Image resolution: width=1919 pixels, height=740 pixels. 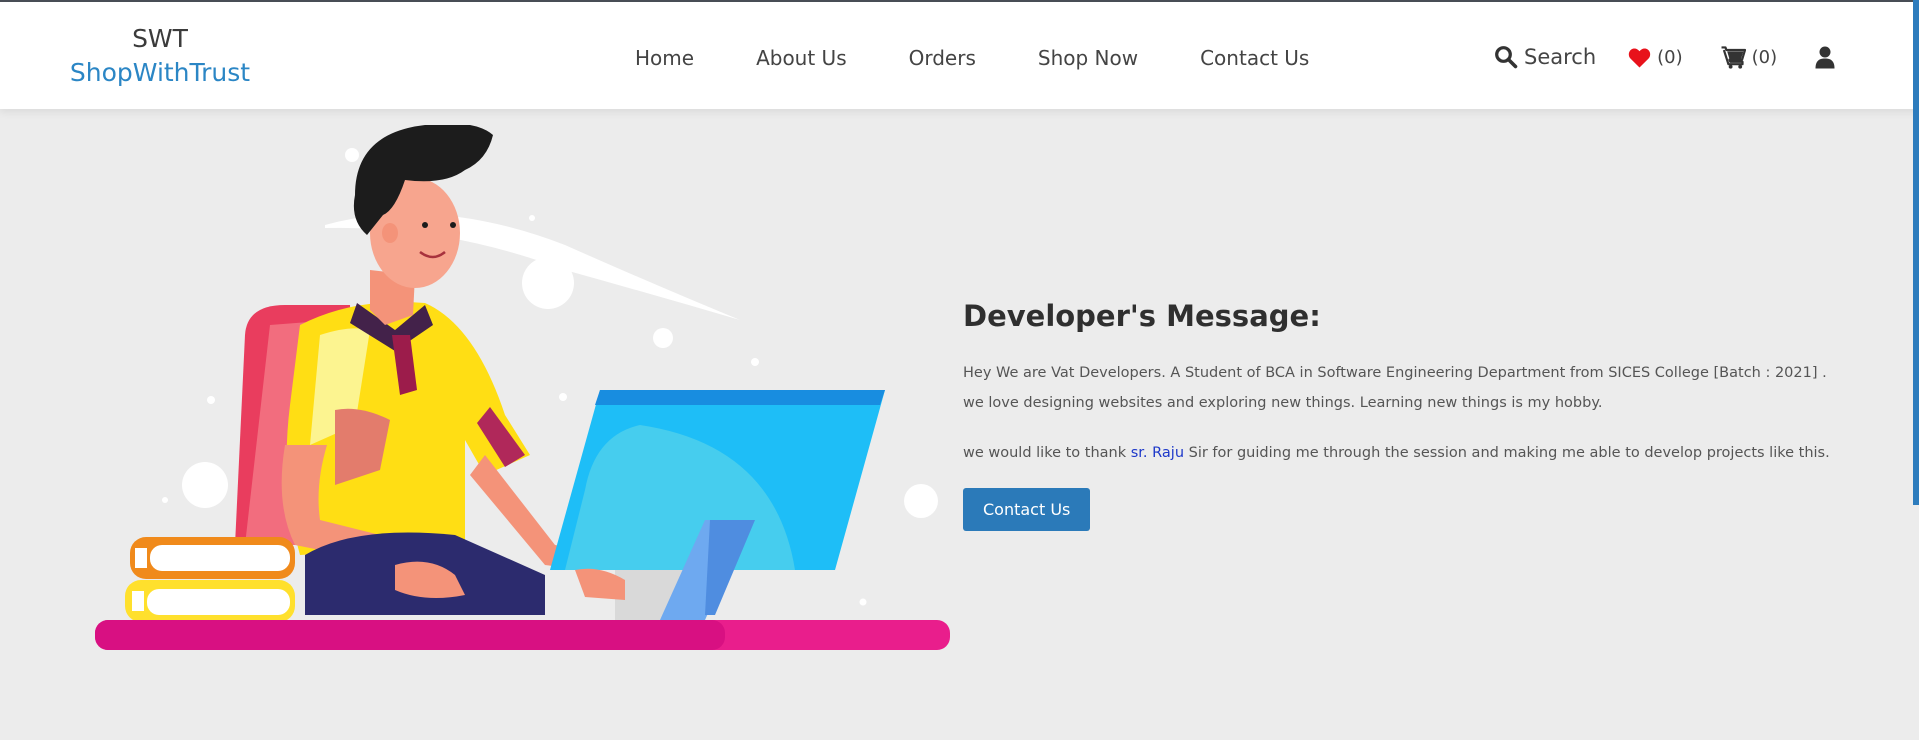 I want to click on search-icon, so click(x=1506, y=57).